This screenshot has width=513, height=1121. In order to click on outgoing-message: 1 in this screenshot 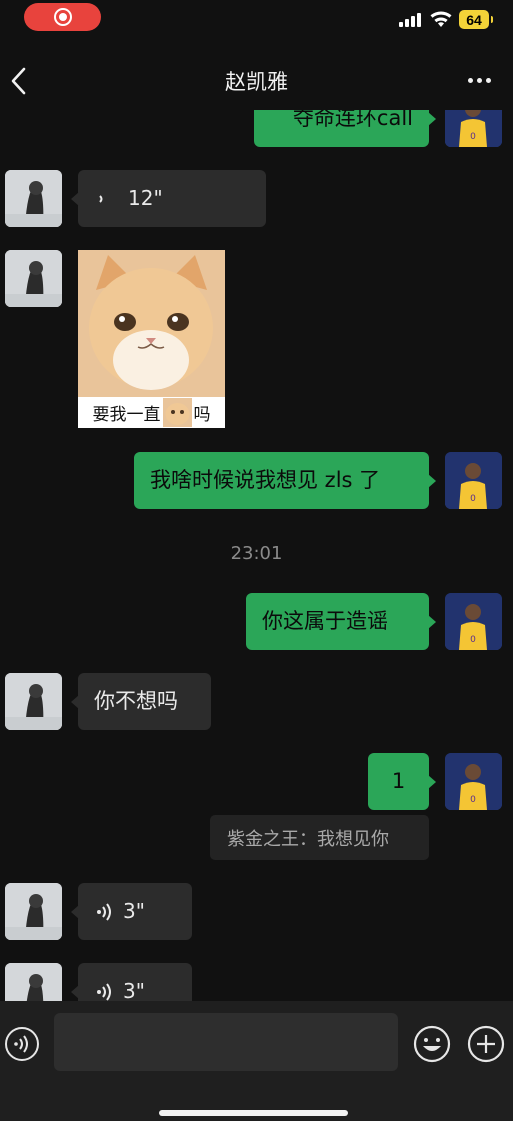, I will do `click(402, 781)`.